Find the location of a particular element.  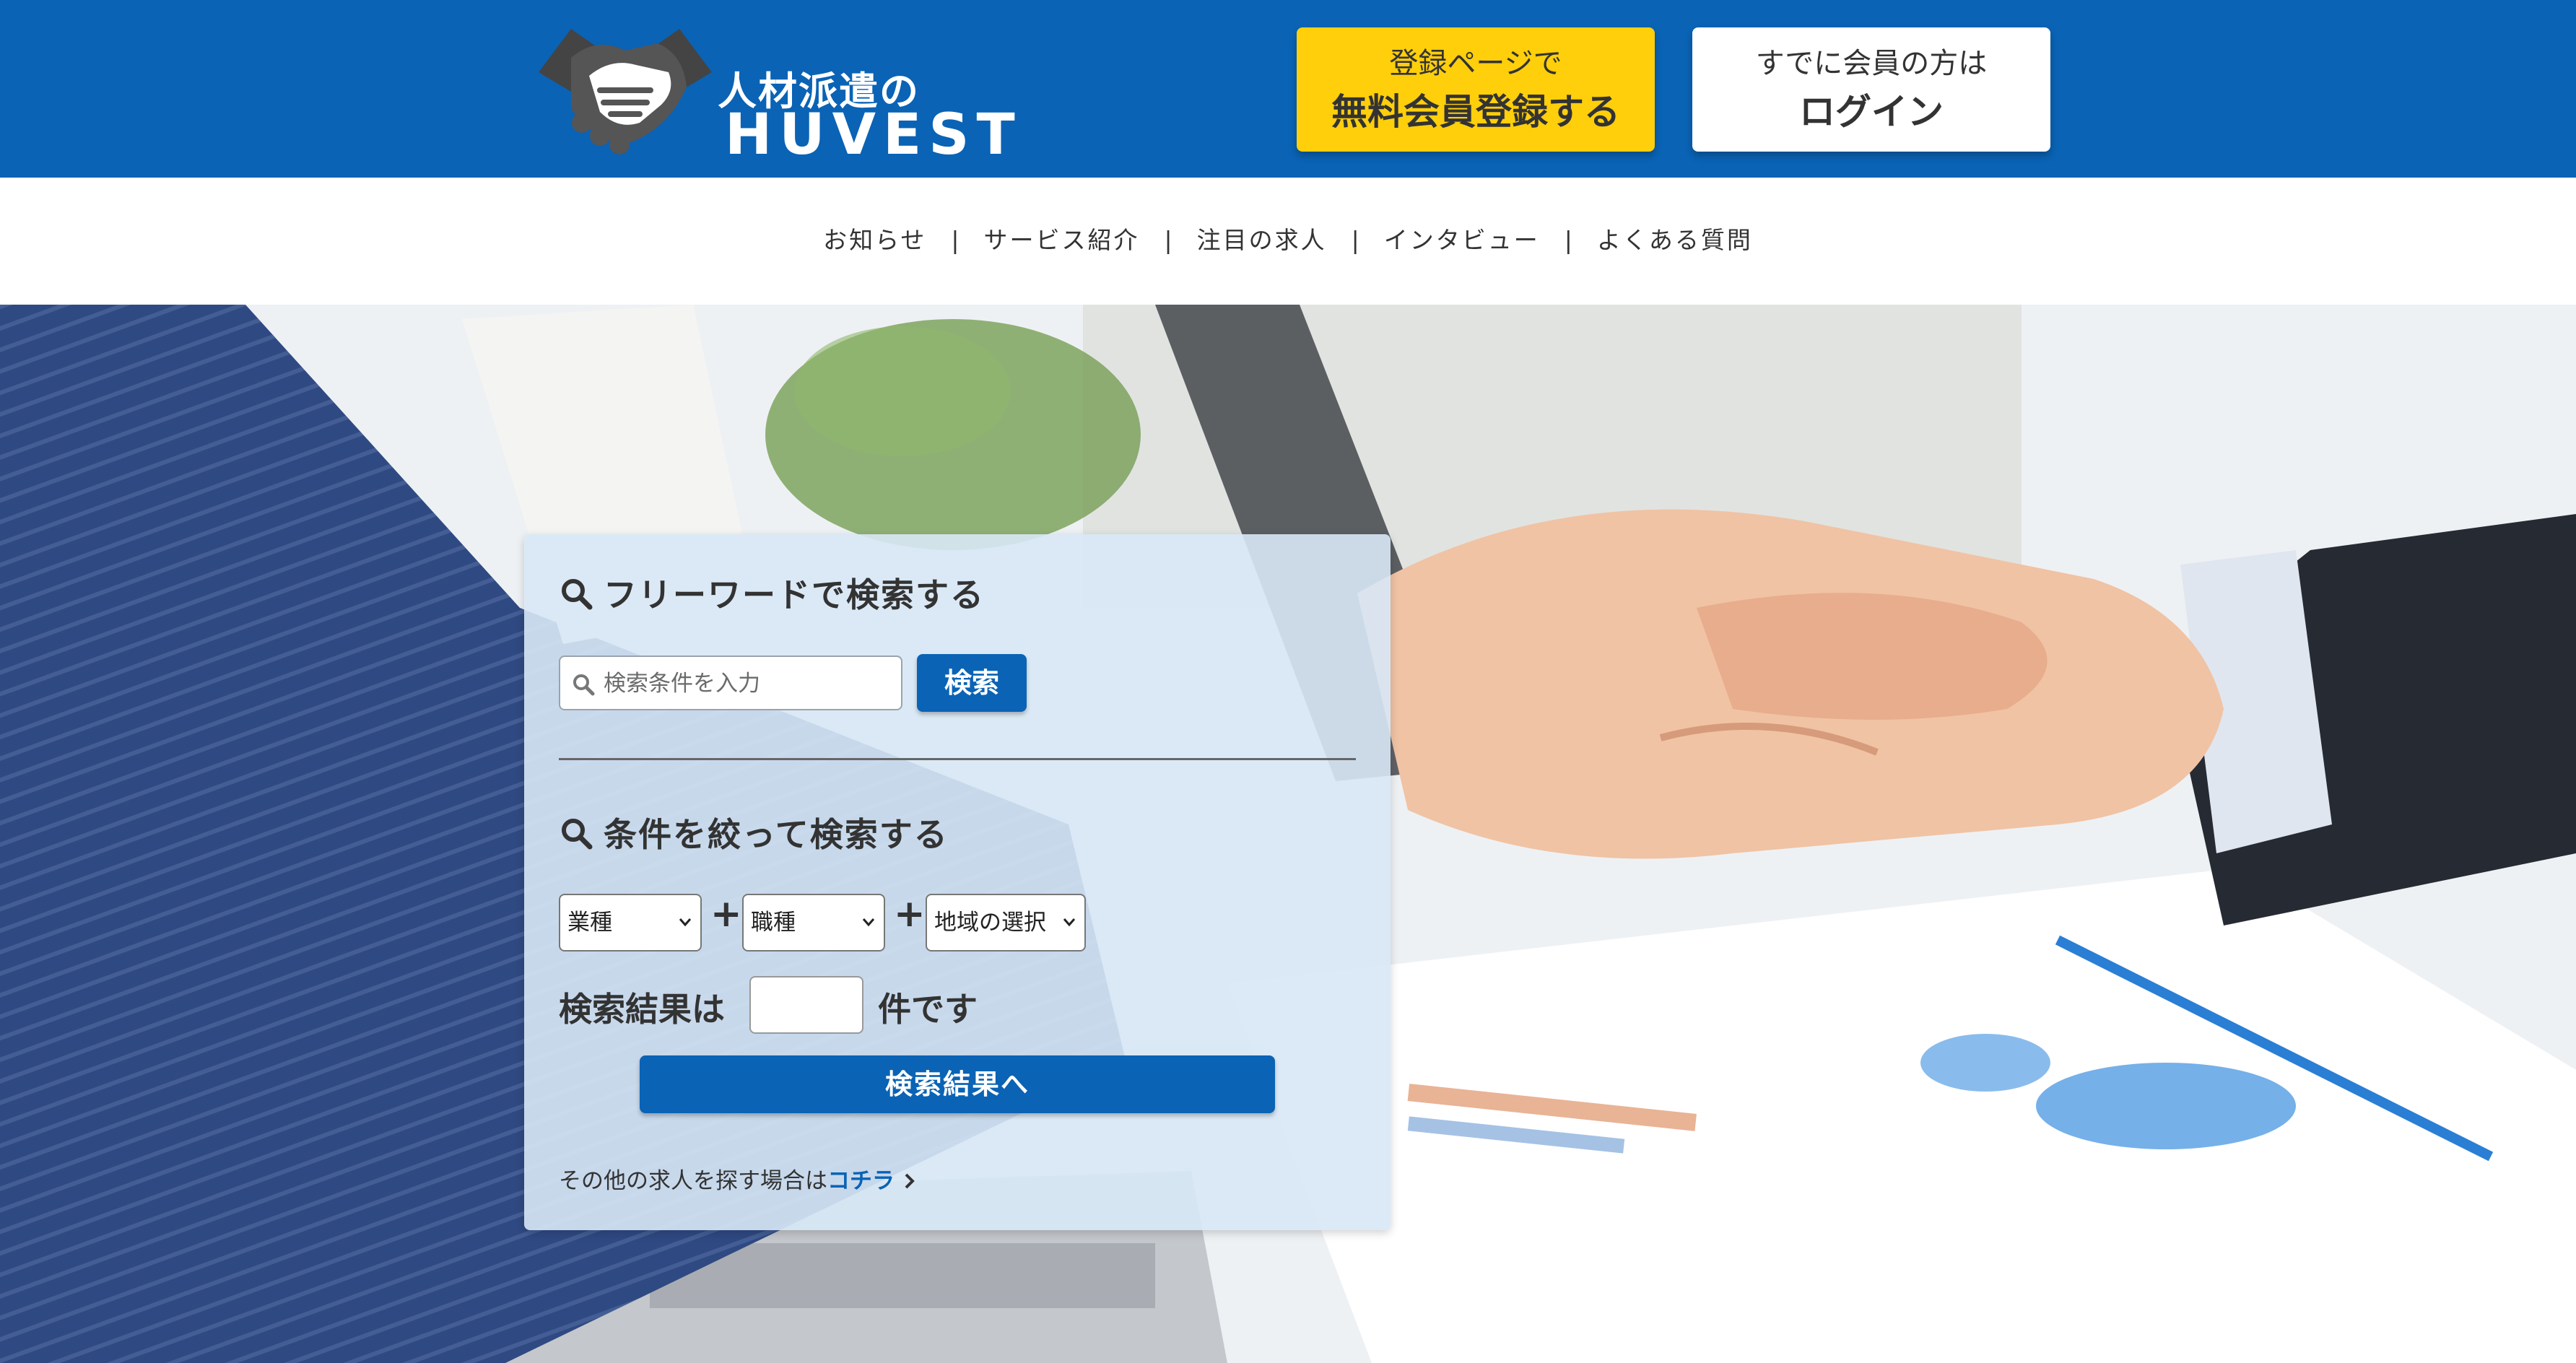

global-nav: お知らせ | サービス紹介 | 注目の求人 | インタビュー | よくある質問 is located at coordinates (1288, 241).